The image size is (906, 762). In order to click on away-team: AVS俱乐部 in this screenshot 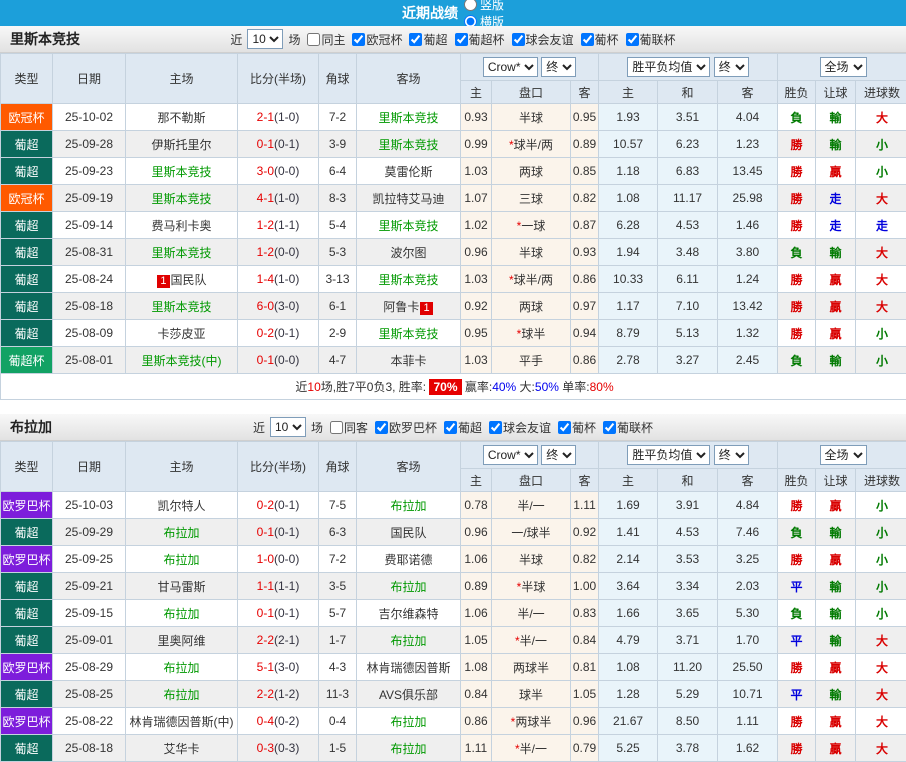, I will do `click(408, 695)`.